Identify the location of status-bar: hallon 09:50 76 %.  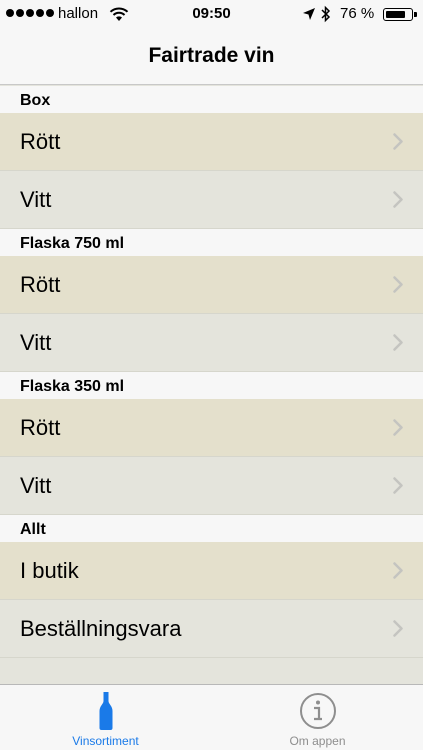
(211, 14).